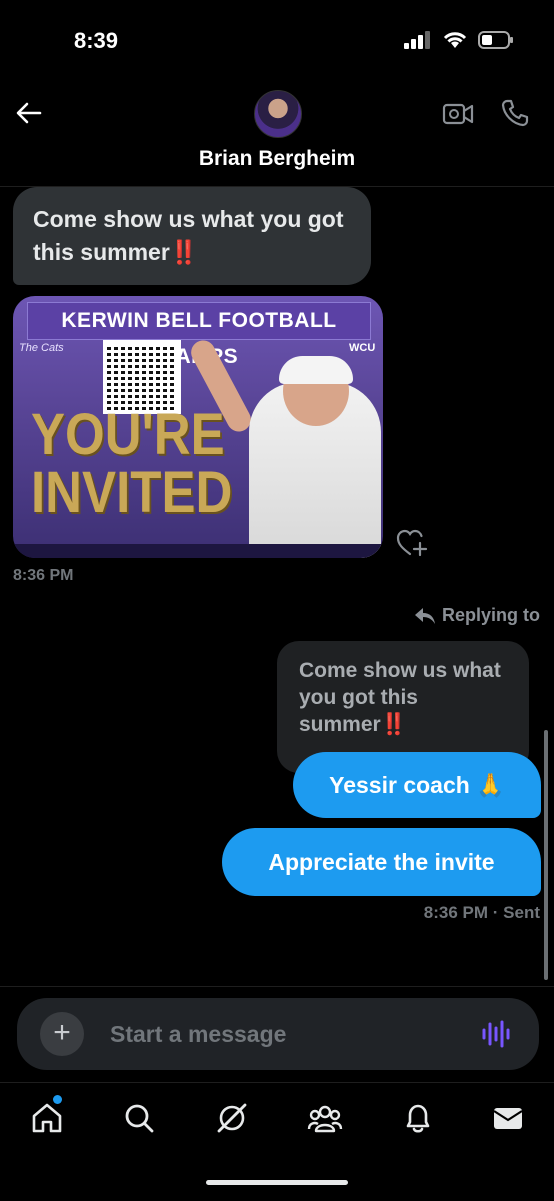 The width and height of the screenshot is (554, 1201). I want to click on status-indicators, so click(459, 40).